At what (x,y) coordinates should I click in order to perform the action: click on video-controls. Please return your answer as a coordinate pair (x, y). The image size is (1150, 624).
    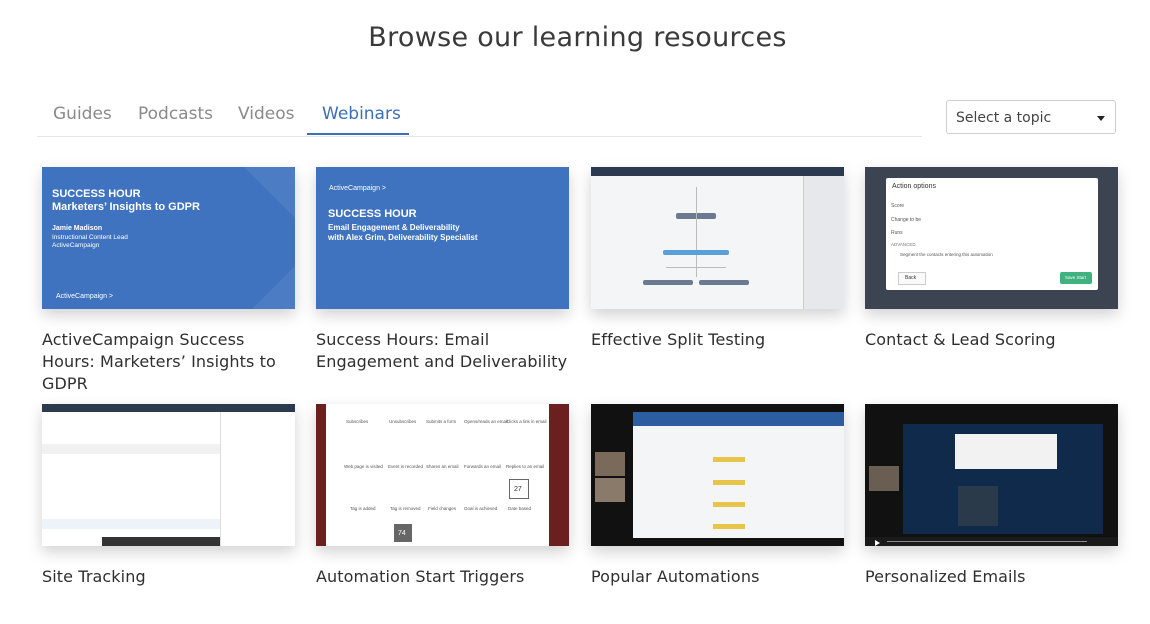
    Looking at the image, I should click on (991, 541).